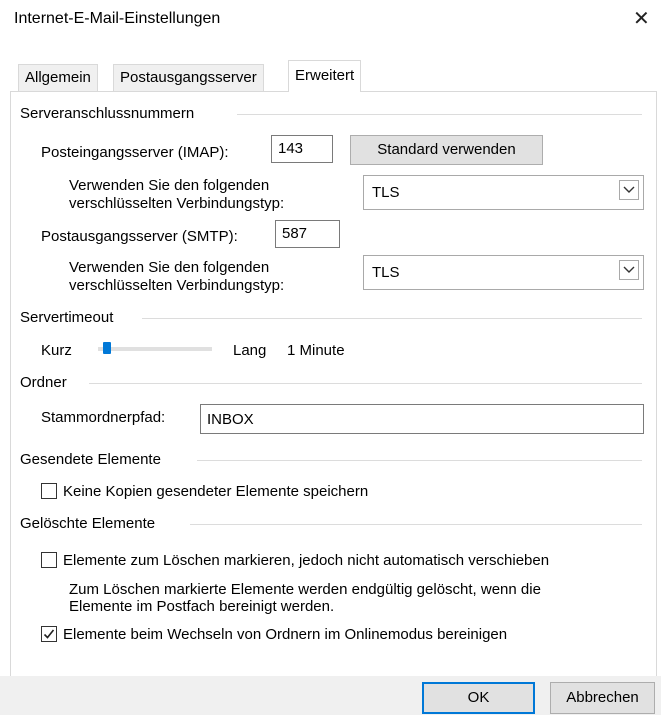 The width and height of the screenshot is (661, 715). What do you see at coordinates (386, 192) in the screenshot?
I see `imap-encryption-value: TLS` at bounding box center [386, 192].